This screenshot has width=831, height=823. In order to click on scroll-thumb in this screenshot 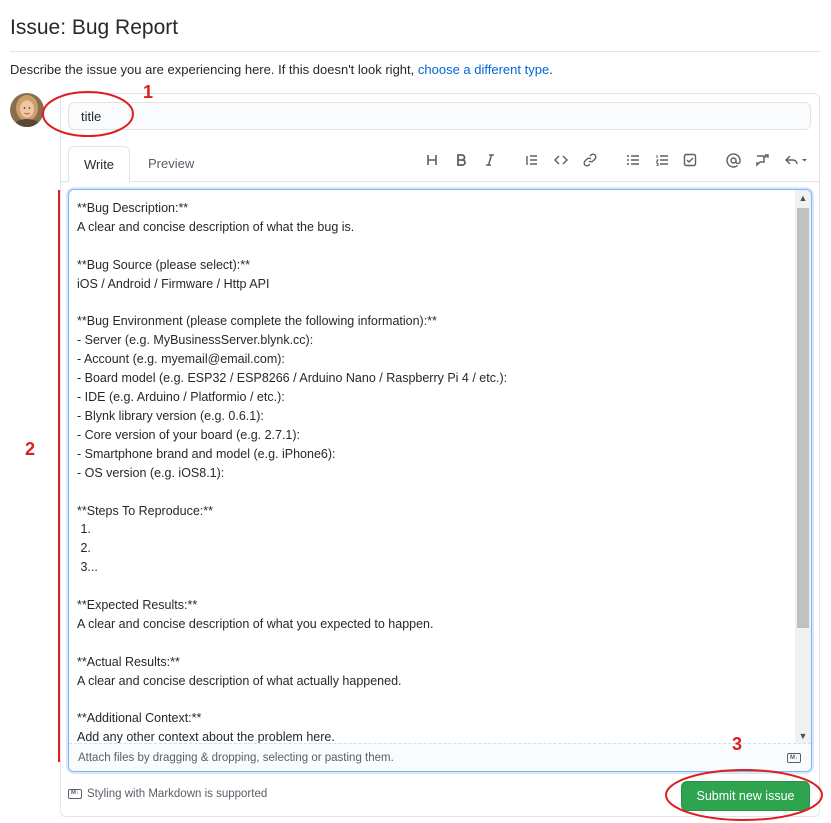, I will do `click(803, 418)`.